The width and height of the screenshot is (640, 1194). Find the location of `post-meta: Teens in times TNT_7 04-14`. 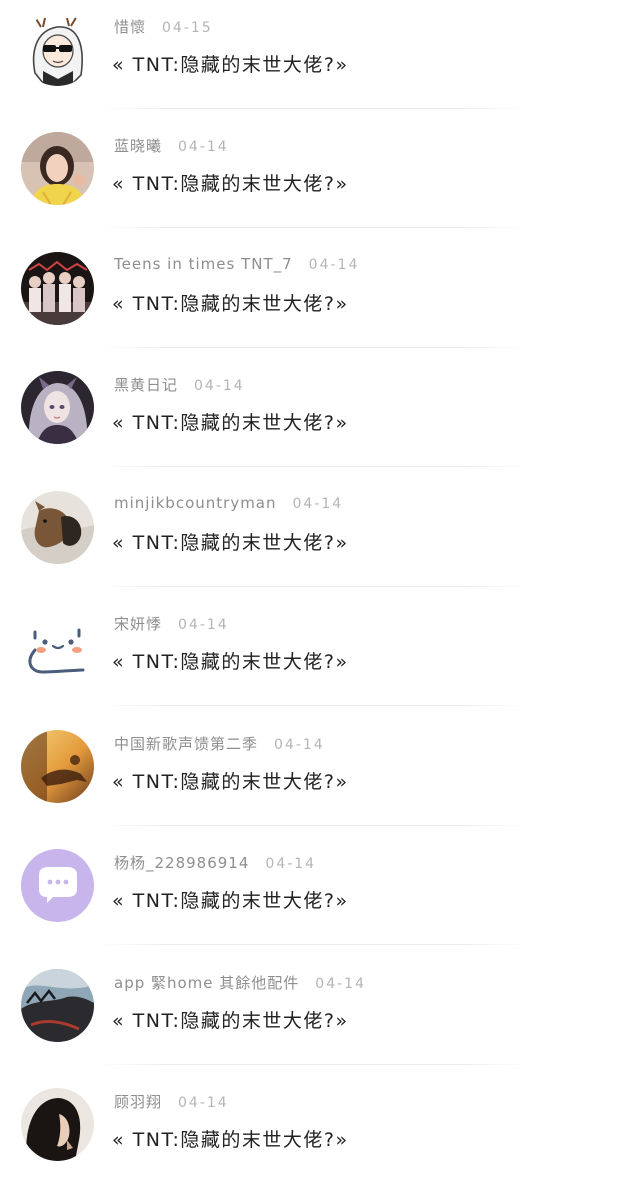

post-meta: Teens in times TNT_7 04-14 is located at coordinates (236, 267).